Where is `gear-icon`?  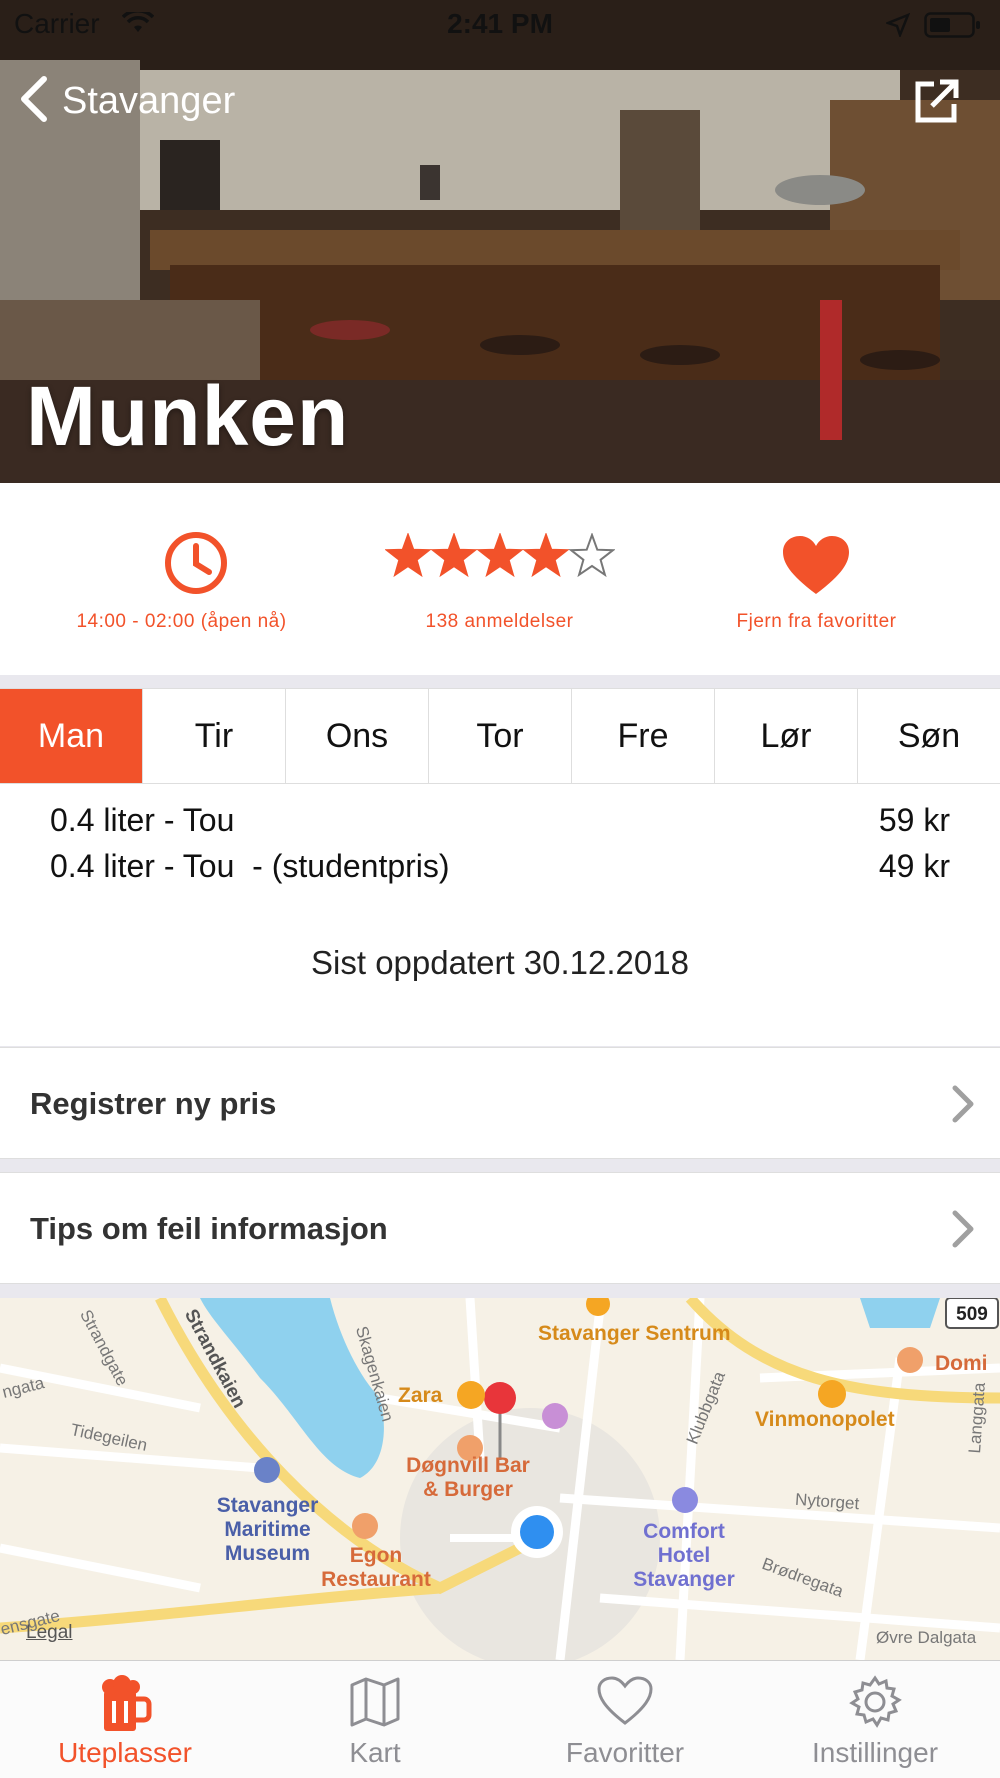
gear-icon is located at coordinates (875, 1704).